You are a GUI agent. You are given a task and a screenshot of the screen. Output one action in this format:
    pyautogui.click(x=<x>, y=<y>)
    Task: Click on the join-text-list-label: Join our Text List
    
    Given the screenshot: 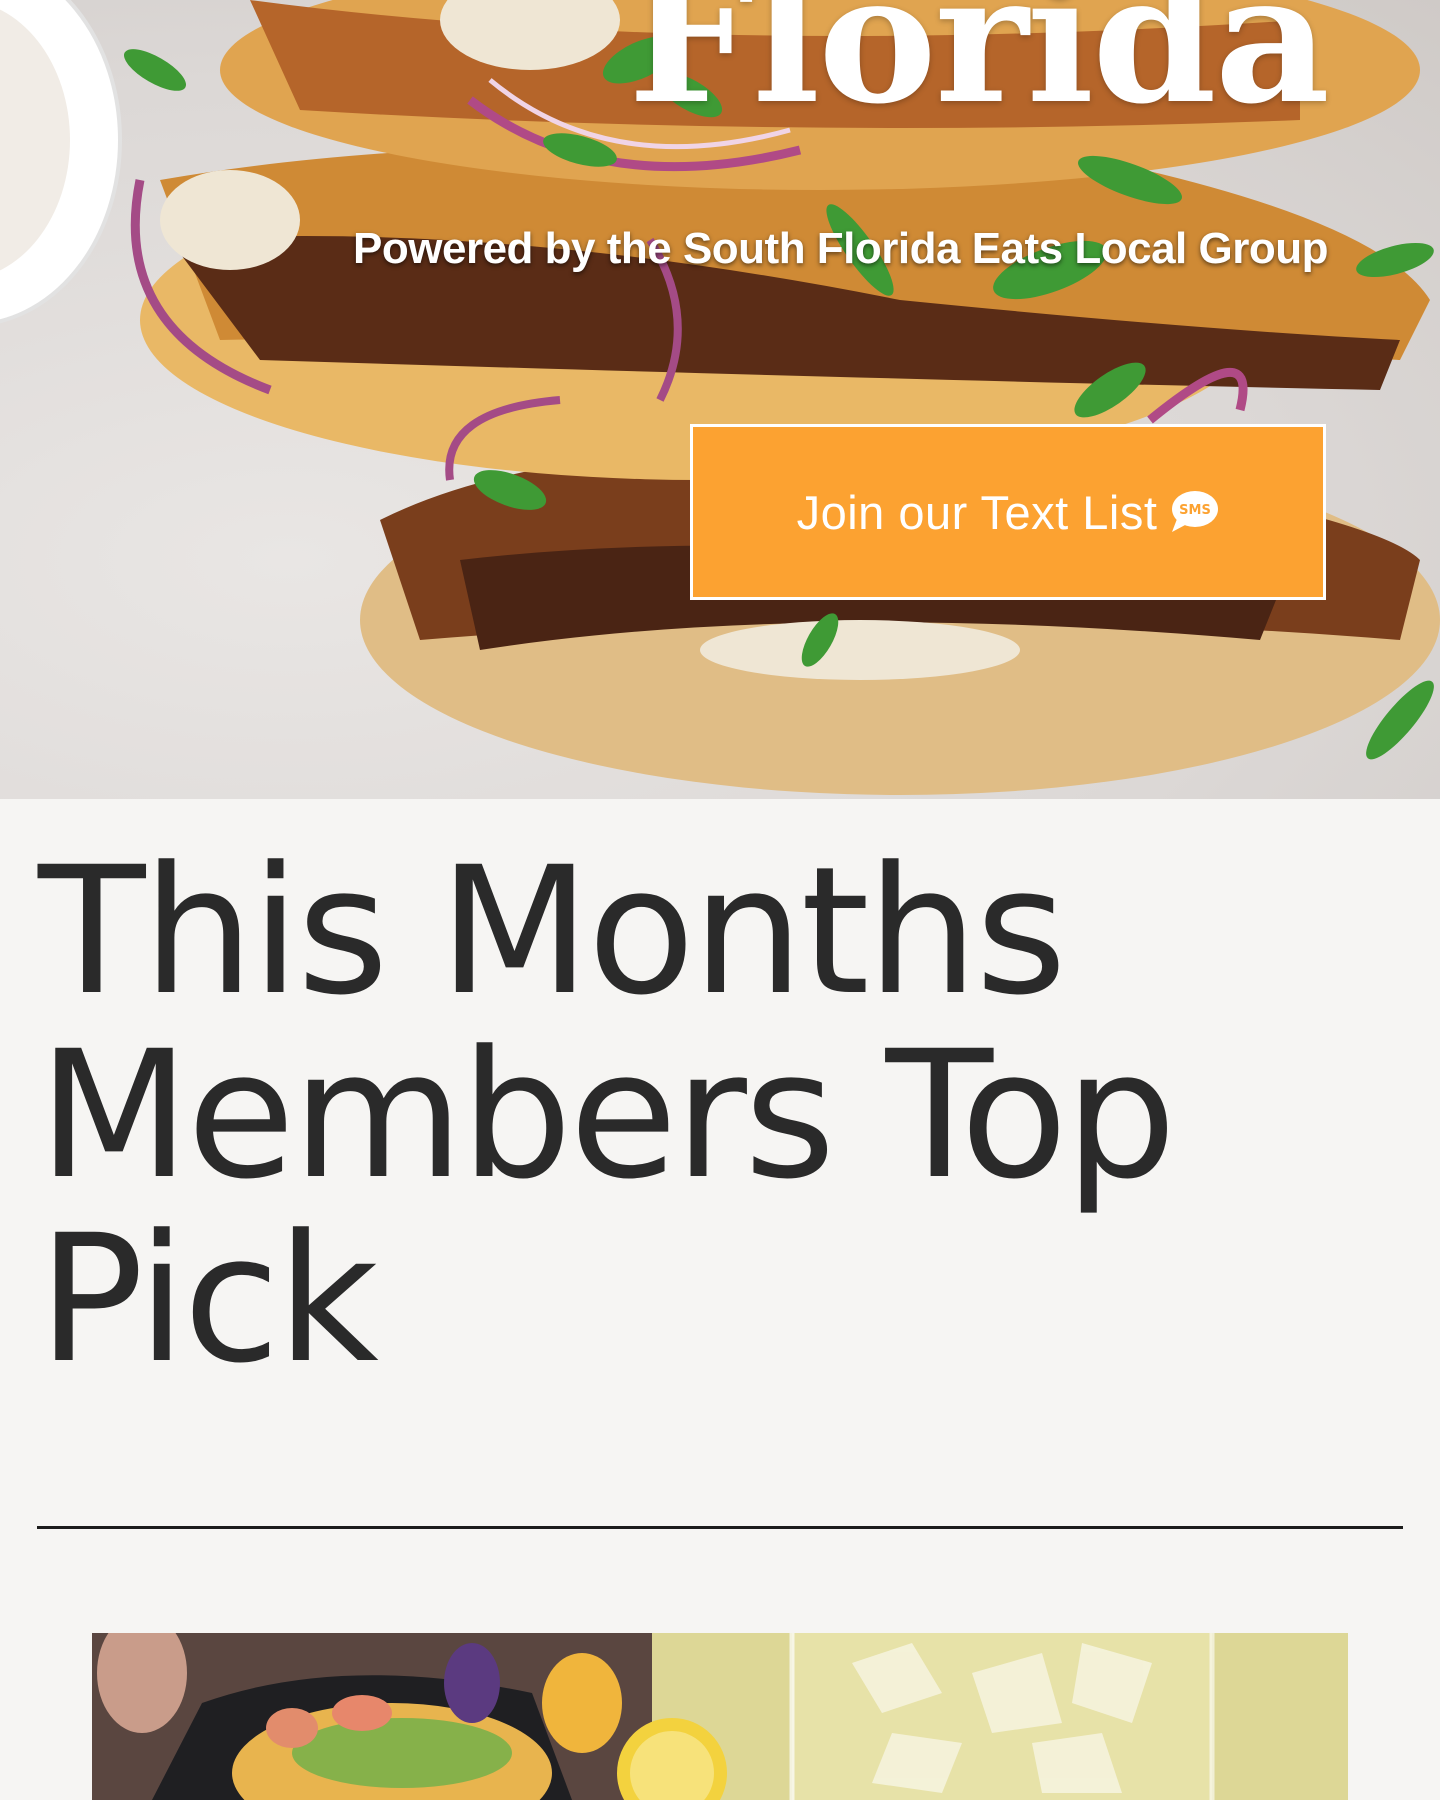 What is the action you would take?
    pyautogui.click(x=977, y=512)
    